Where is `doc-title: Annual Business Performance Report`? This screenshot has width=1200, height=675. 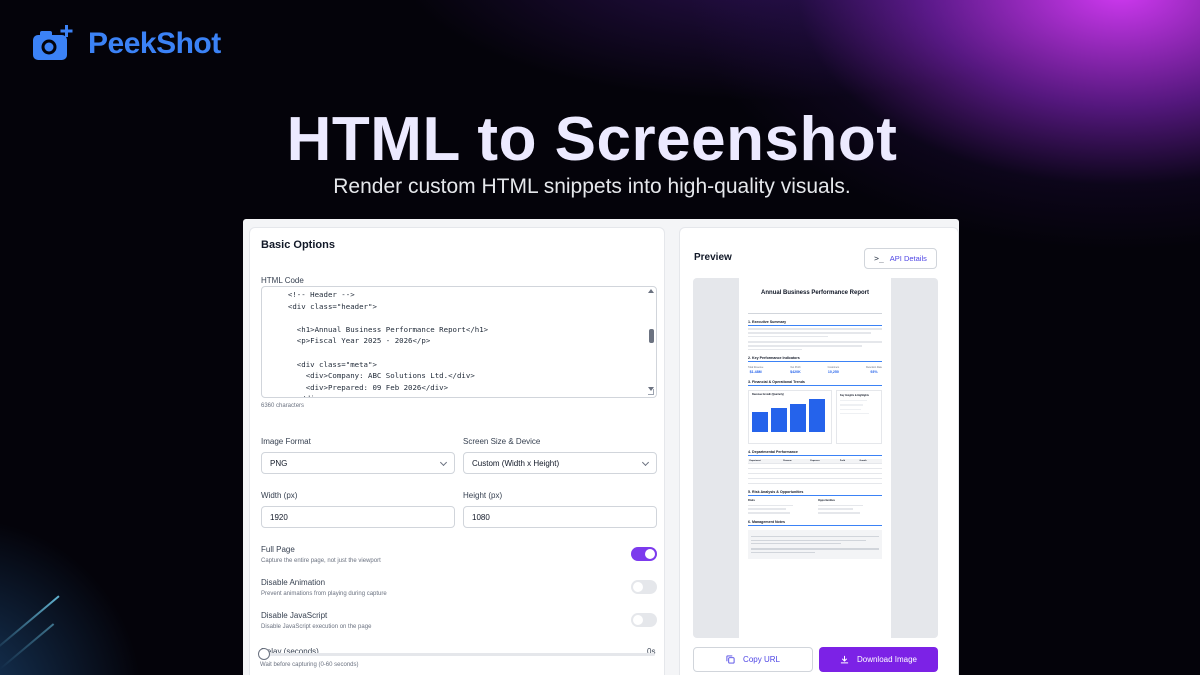
doc-title: Annual Business Performance Report is located at coordinates (815, 293).